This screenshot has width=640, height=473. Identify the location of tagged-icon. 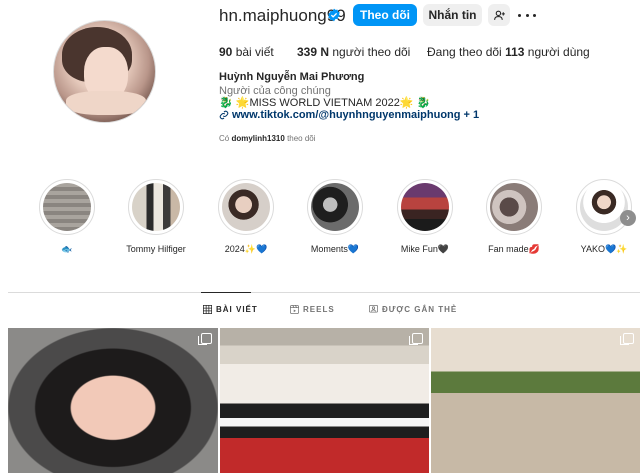
(373, 309).